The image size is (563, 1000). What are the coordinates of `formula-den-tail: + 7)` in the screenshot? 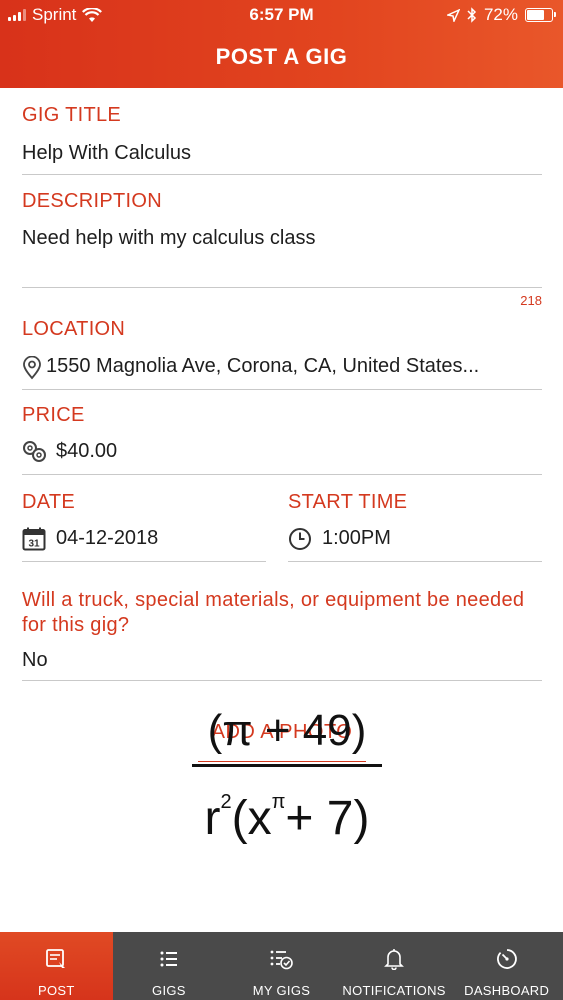 It's located at (327, 818).